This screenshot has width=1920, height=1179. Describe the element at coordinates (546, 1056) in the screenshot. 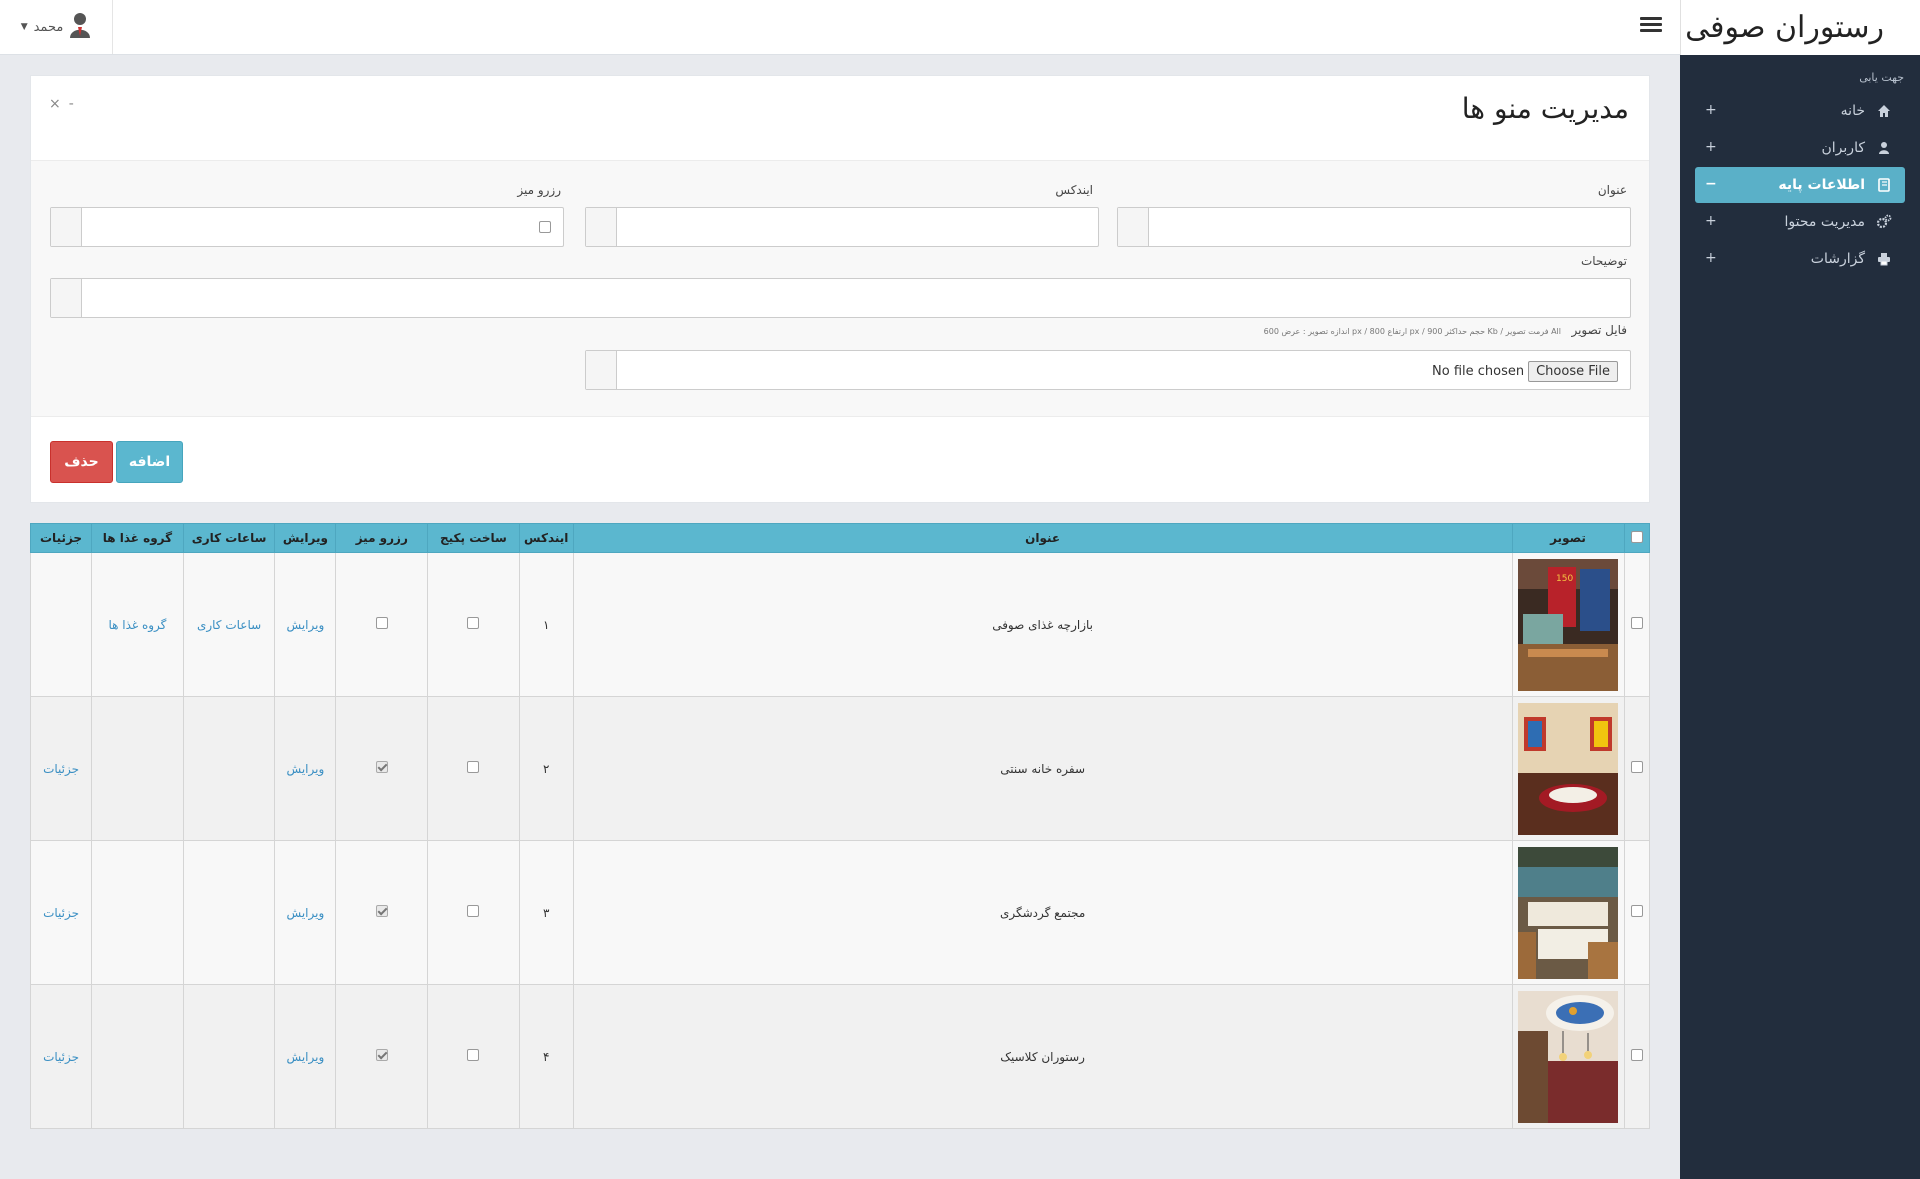

I see `index-cell: ۴` at that location.